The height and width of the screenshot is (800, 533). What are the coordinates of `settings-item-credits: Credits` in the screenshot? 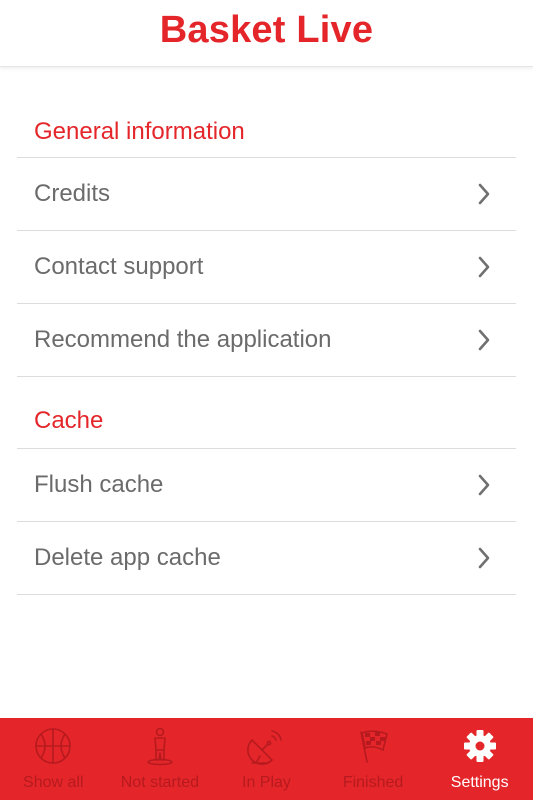 It's located at (266, 194).